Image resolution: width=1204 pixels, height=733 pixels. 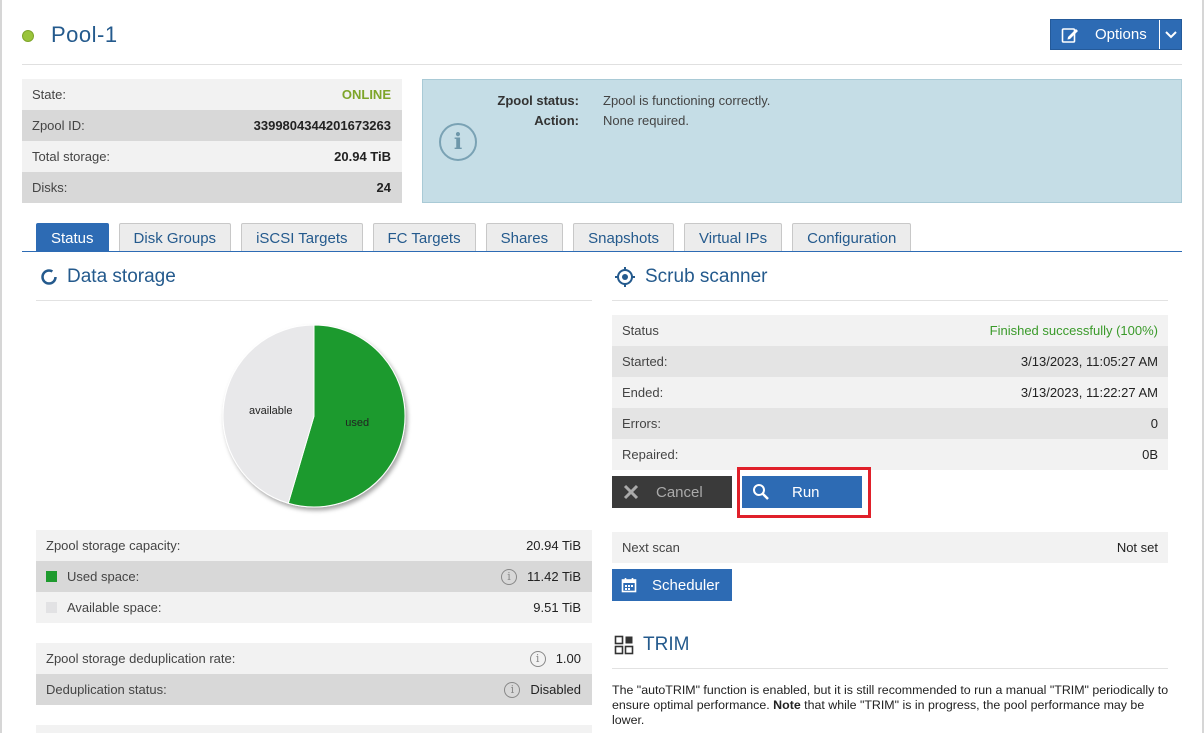 I want to click on tabs-divider, so click(x=602, y=251).